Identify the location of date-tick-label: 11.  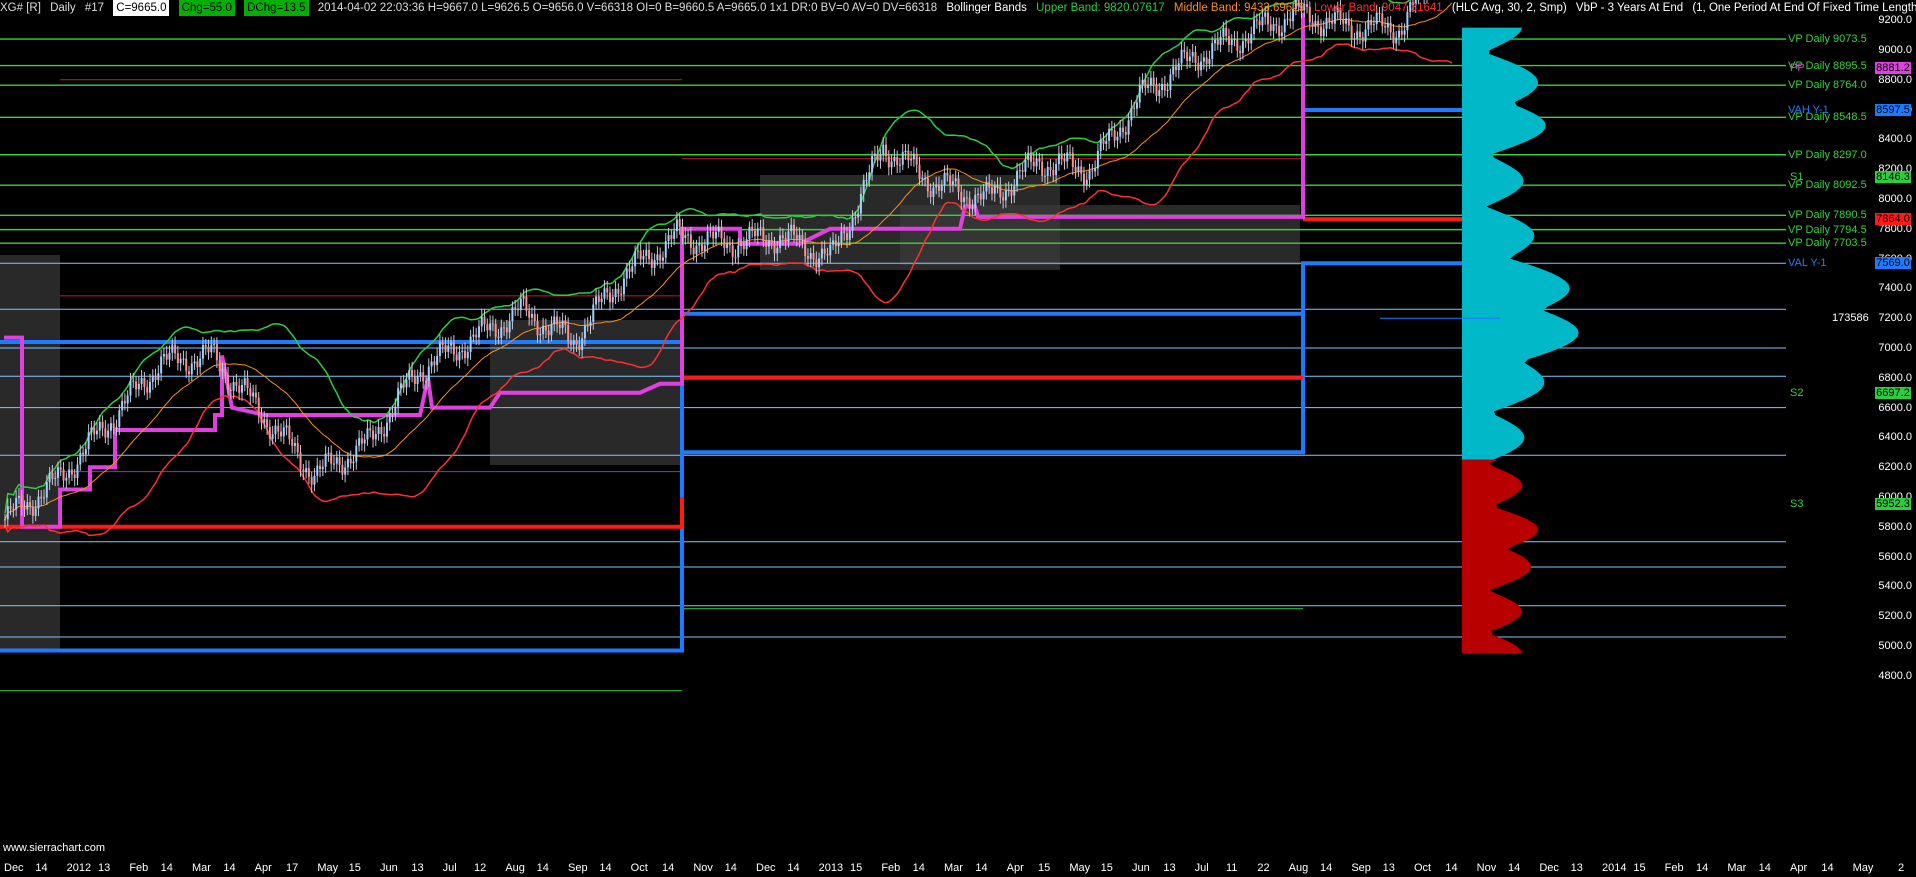
(1232, 868).